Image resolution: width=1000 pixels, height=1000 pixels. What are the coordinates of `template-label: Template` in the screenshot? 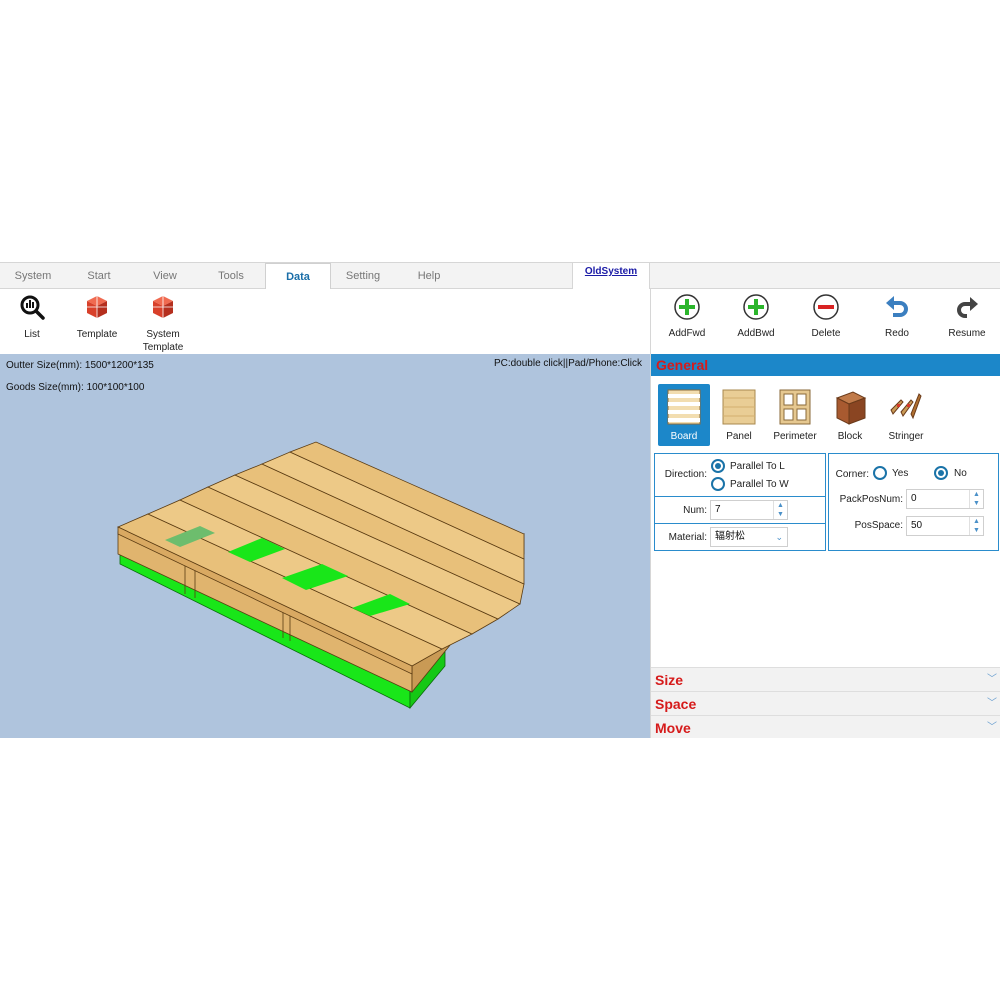 It's located at (97, 334).